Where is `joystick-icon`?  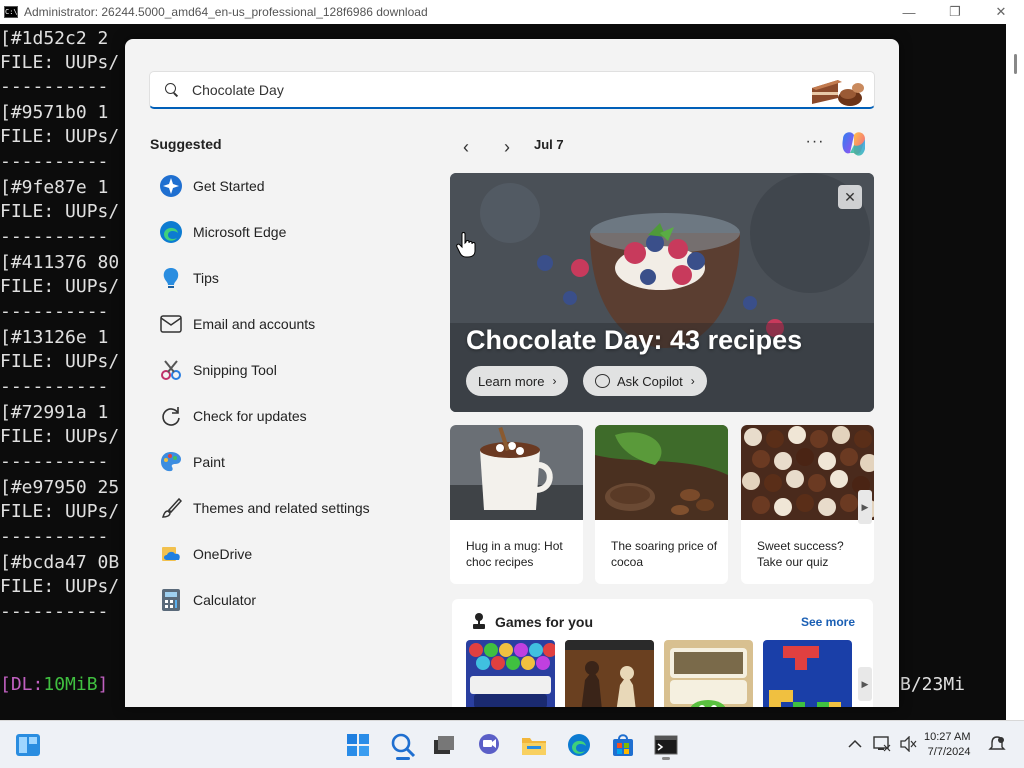
joystick-icon is located at coordinates (479, 621).